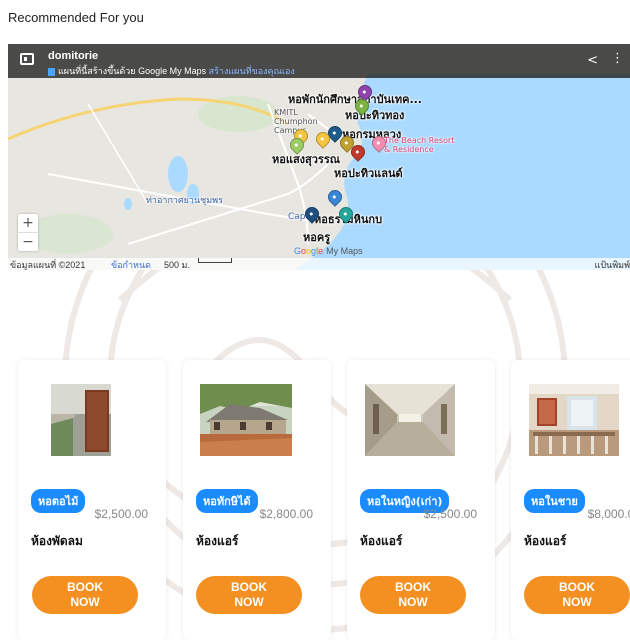 The width and height of the screenshot is (630, 640). I want to click on room-card: หอทักษิได้ $2,800.00 ห้องแอร์ BOOK NOW, so click(257, 500).